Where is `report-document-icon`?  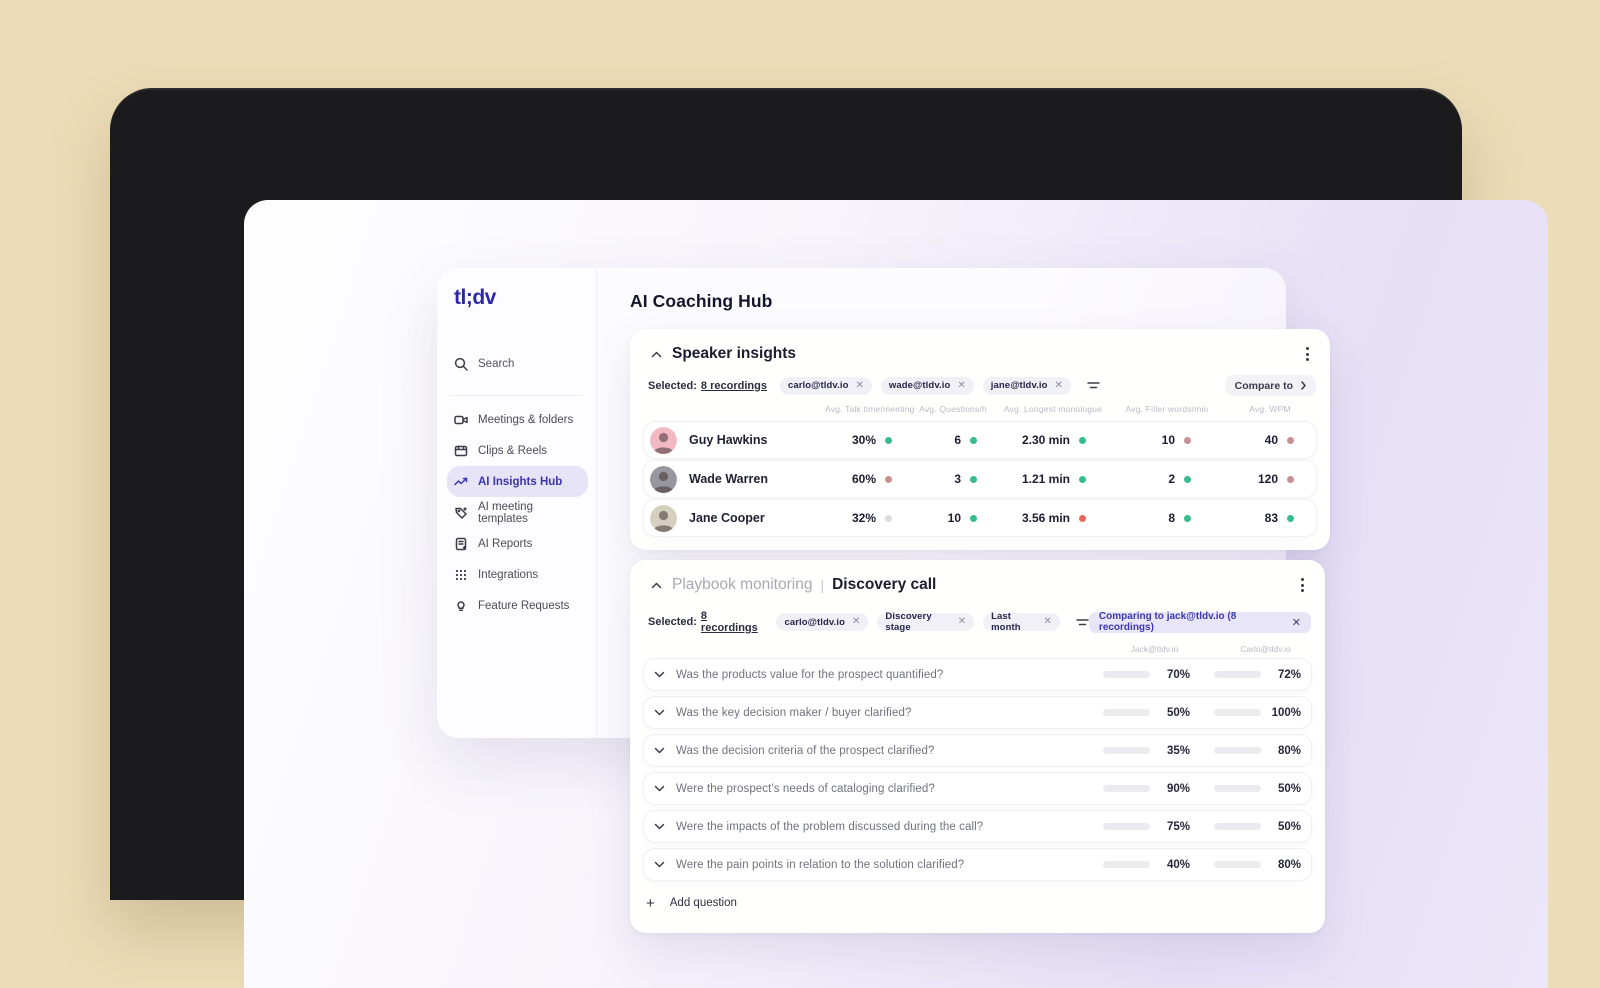 report-document-icon is located at coordinates (461, 543).